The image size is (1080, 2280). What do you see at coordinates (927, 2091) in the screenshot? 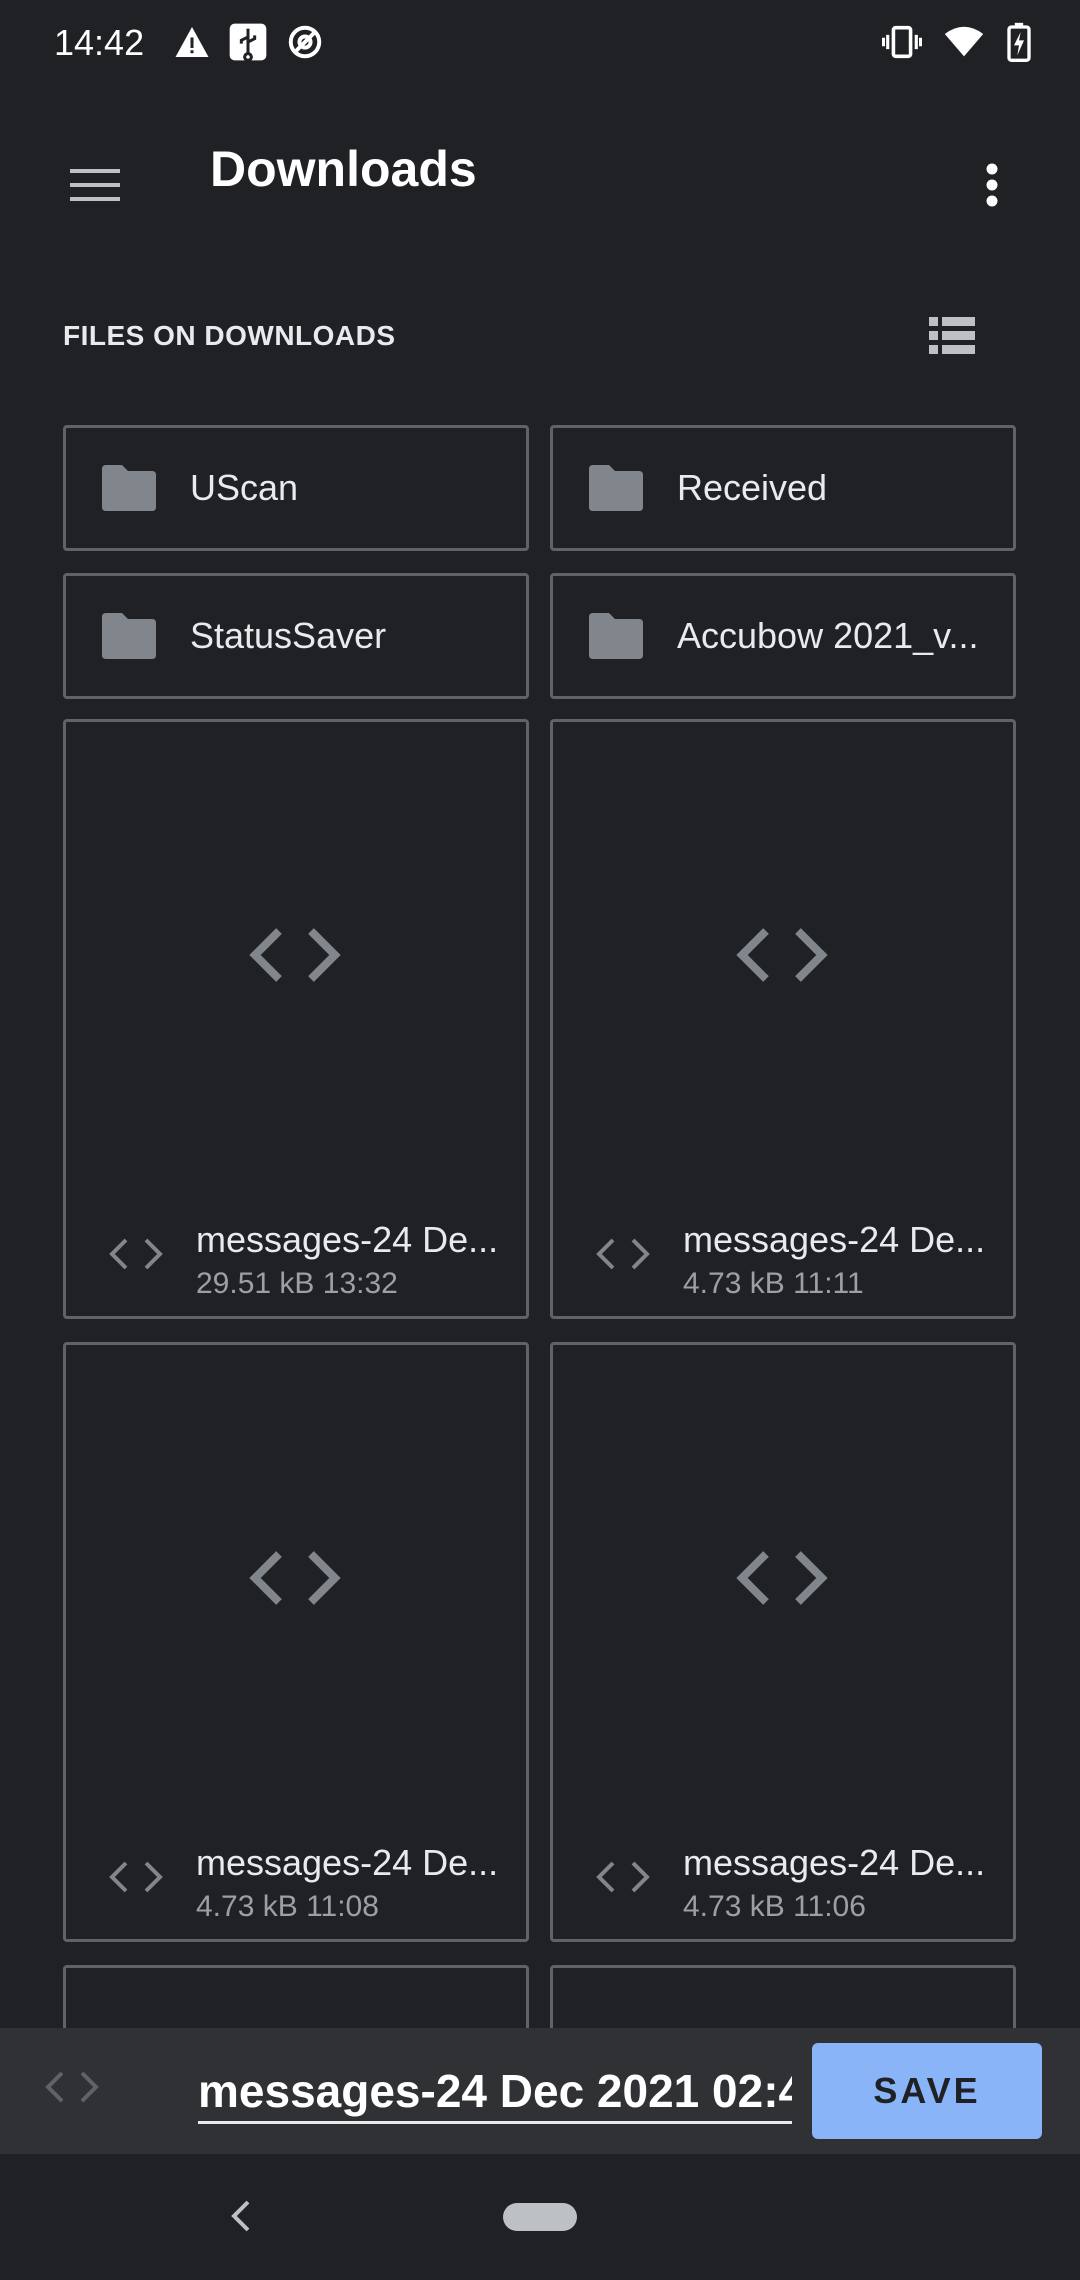
I see `save-button: SAVE` at bounding box center [927, 2091].